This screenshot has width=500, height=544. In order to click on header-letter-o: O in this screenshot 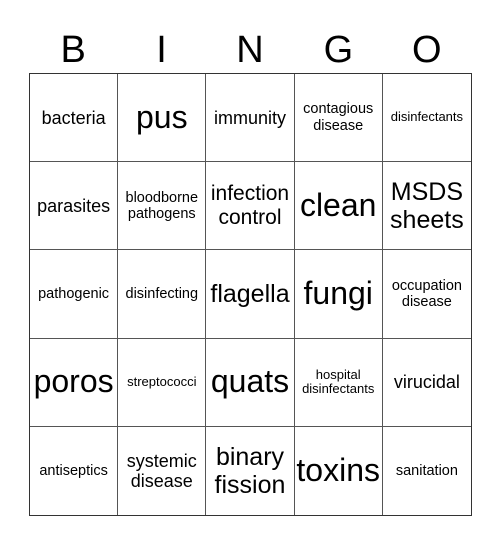, I will do `click(426, 50)`.